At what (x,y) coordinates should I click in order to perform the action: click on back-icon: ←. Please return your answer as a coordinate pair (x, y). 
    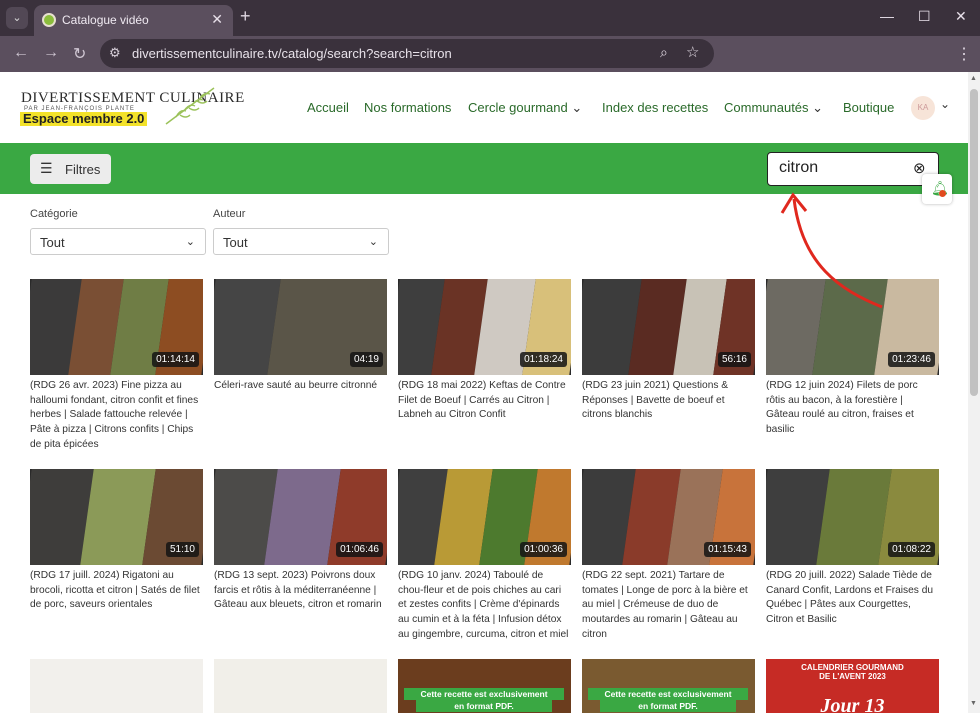
    Looking at the image, I should click on (21, 53).